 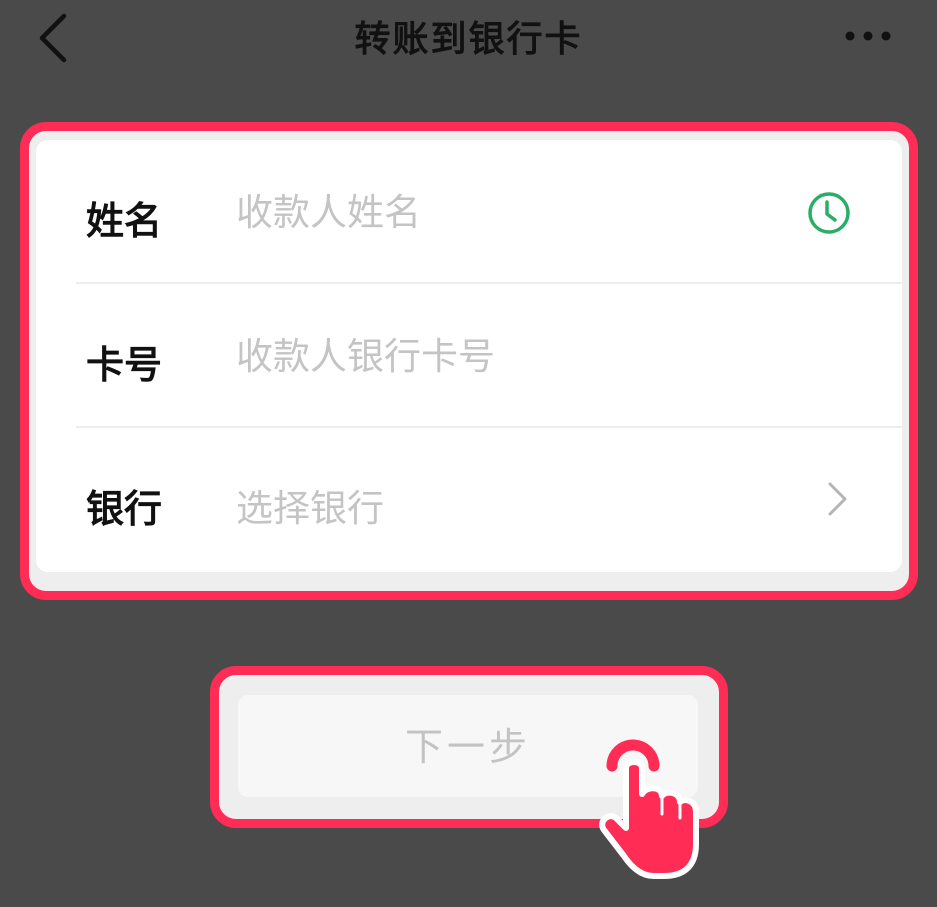 I want to click on card-number-label: 卡号, so click(x=124, y=365).